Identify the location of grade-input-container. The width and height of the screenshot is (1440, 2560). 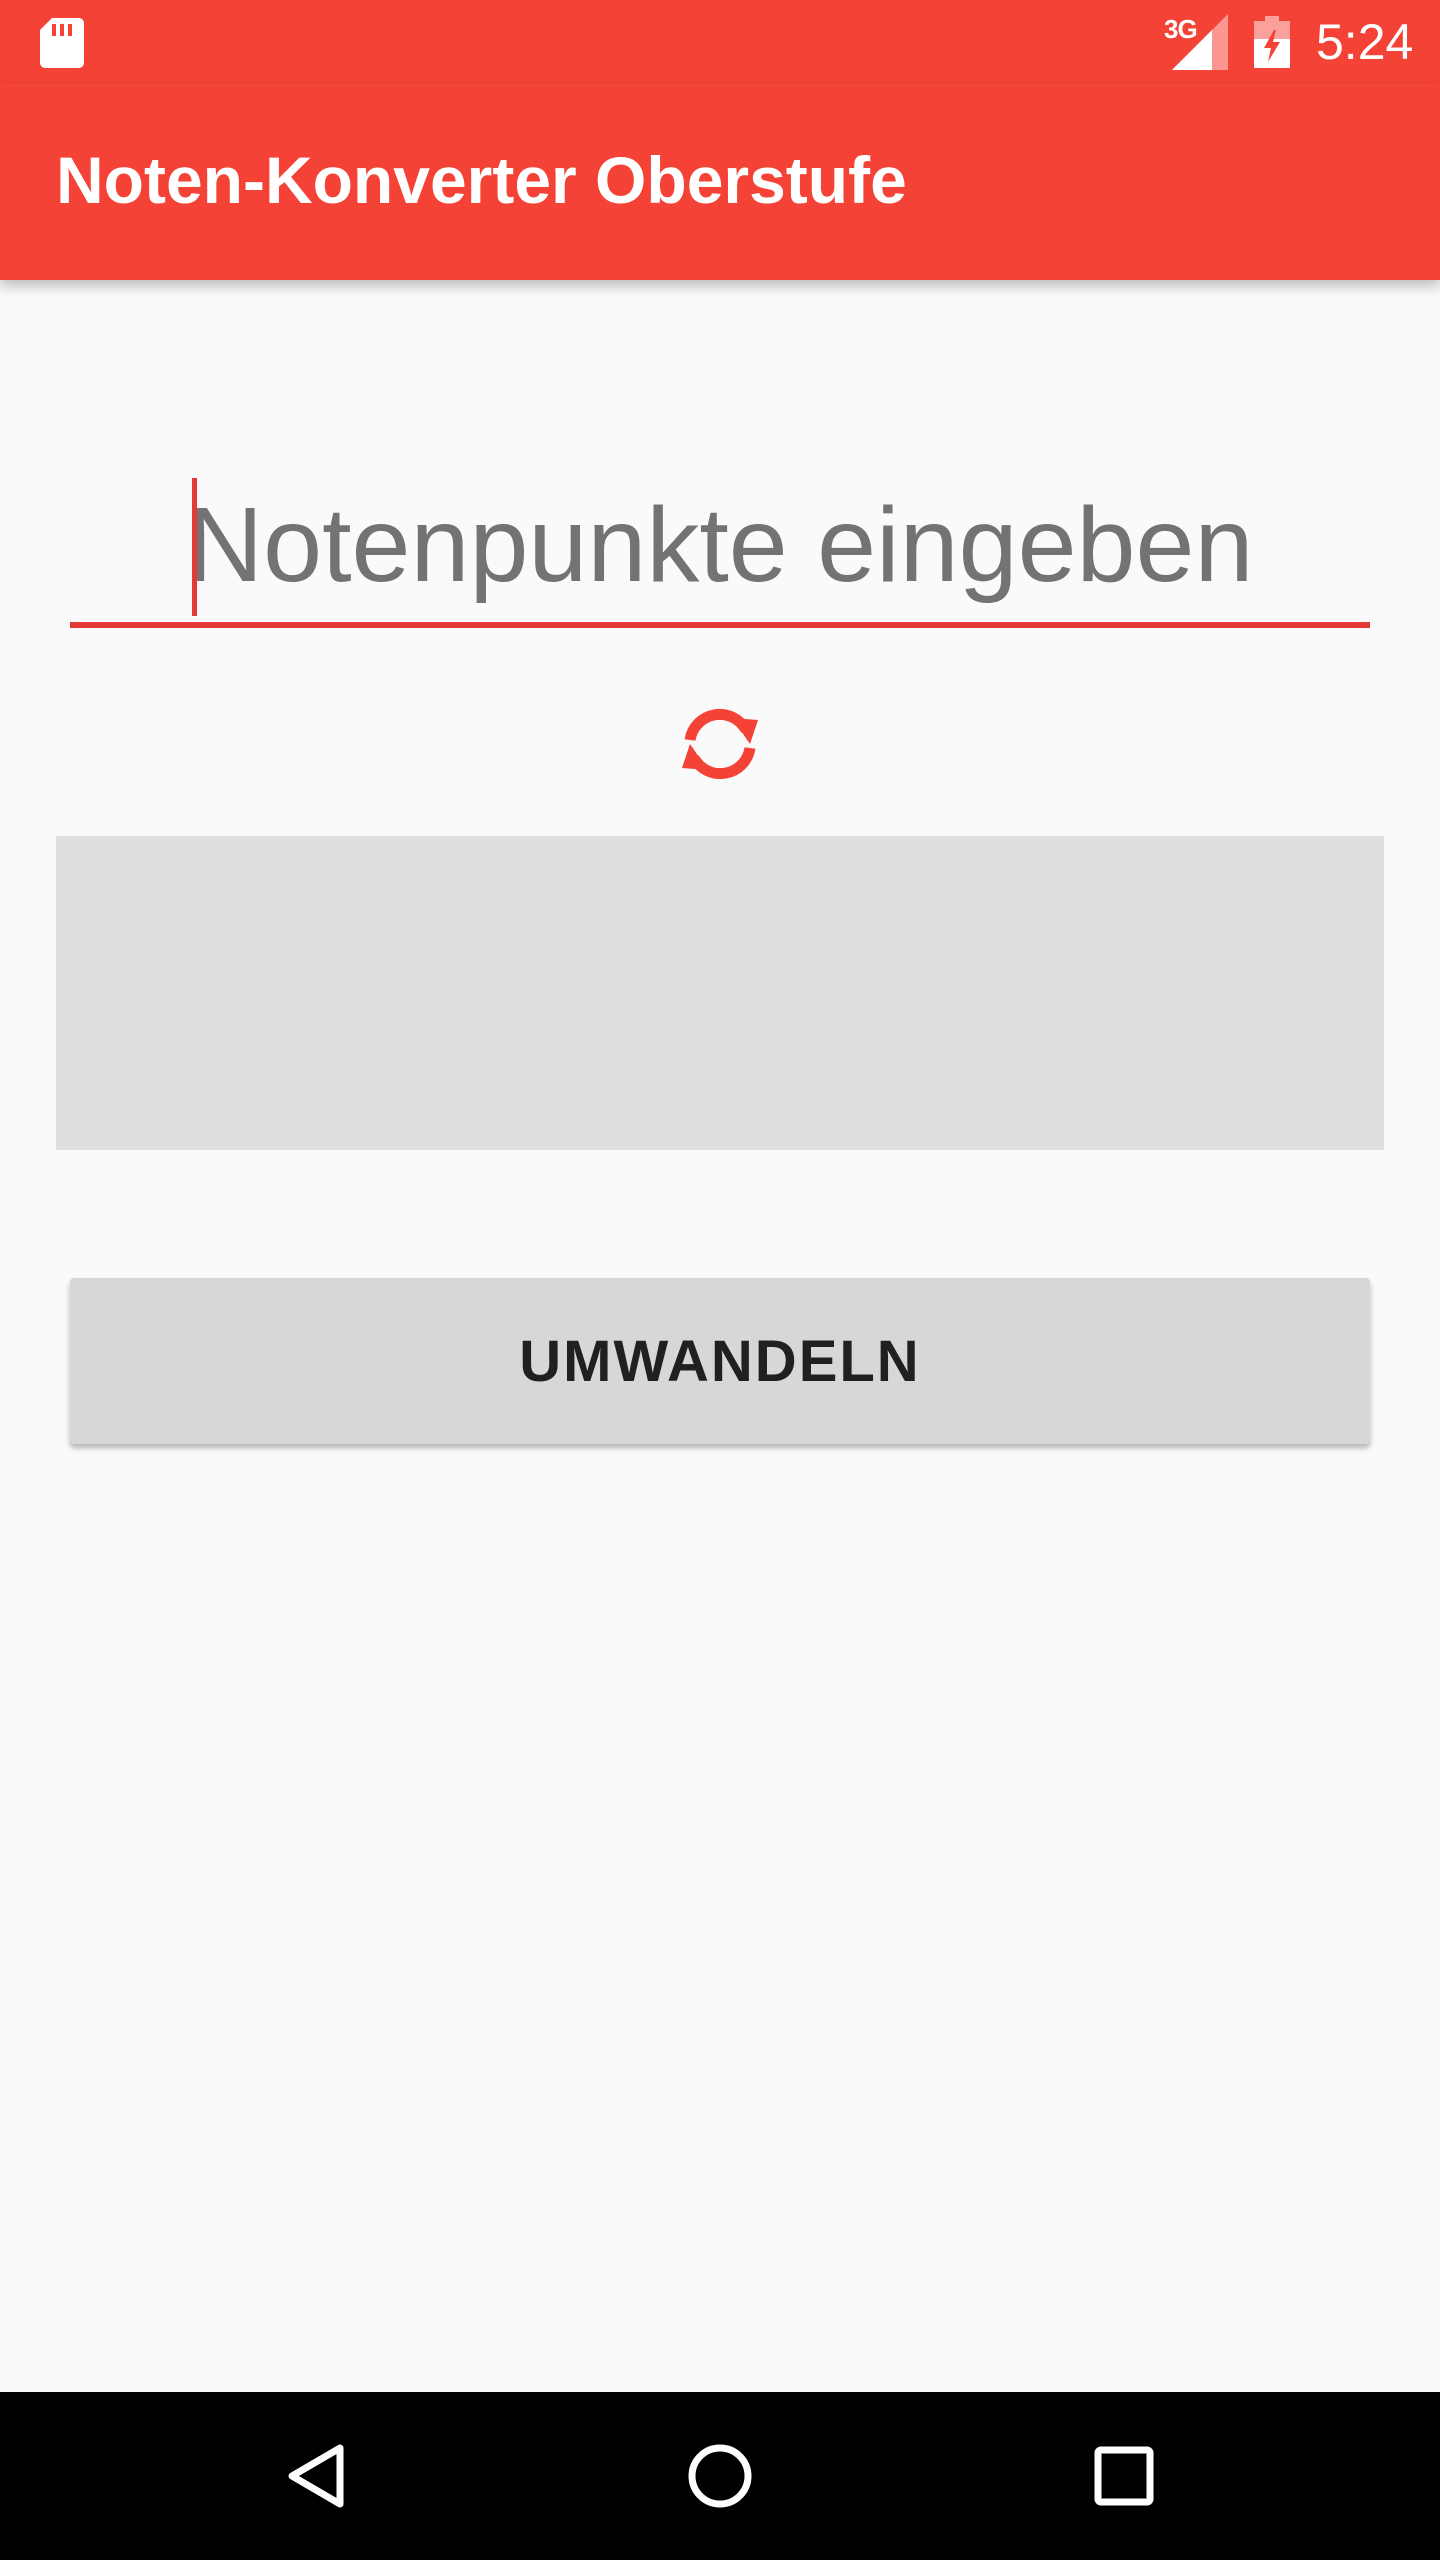
(720, 550).